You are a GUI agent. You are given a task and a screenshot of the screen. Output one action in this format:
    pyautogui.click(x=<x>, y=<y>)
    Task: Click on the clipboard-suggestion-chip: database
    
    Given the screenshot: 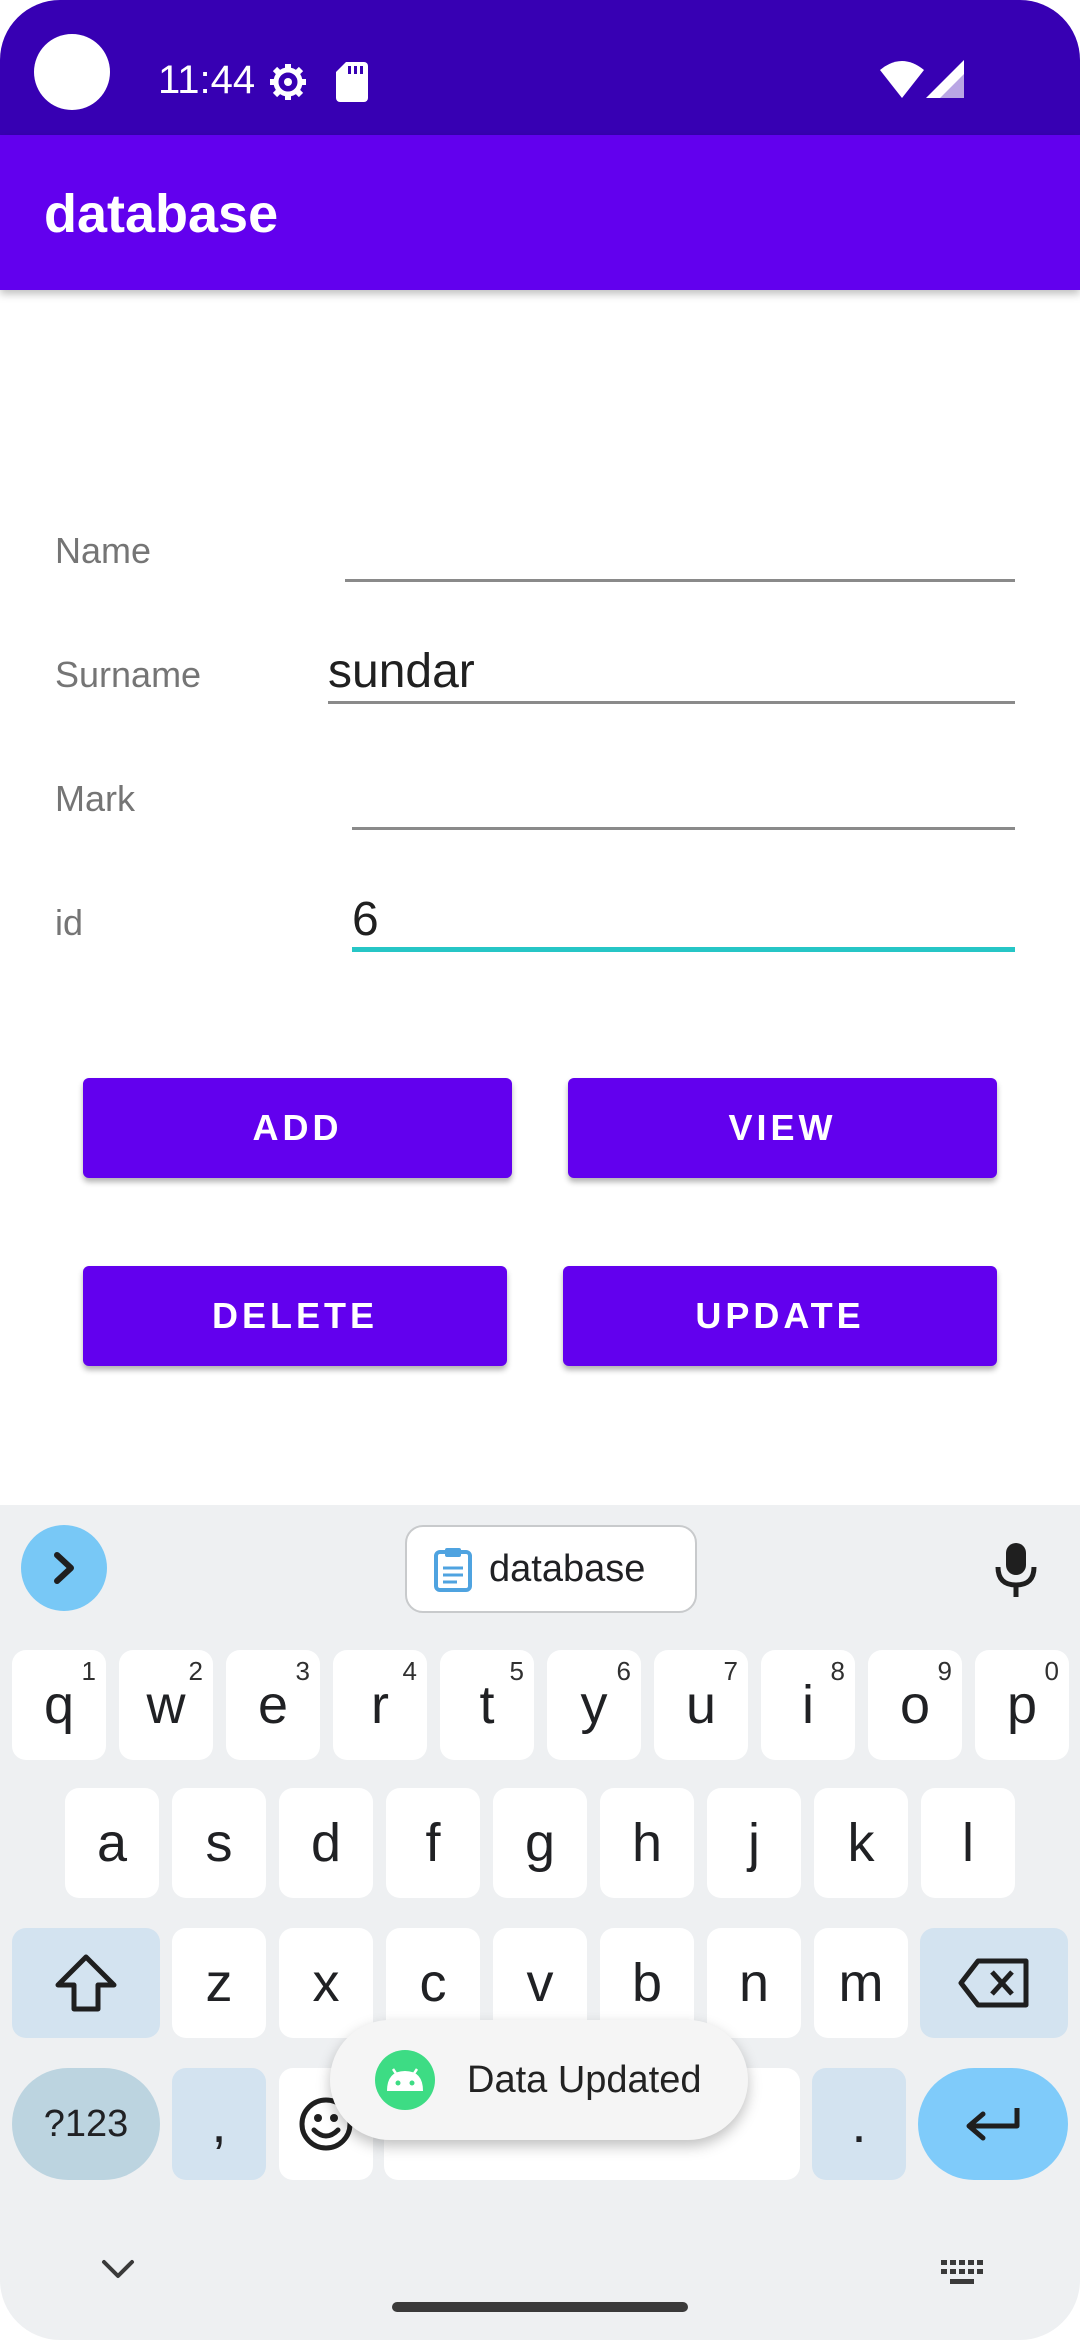 What is the action you would take?
    pyautogui.click(x=551, y=1569)
    